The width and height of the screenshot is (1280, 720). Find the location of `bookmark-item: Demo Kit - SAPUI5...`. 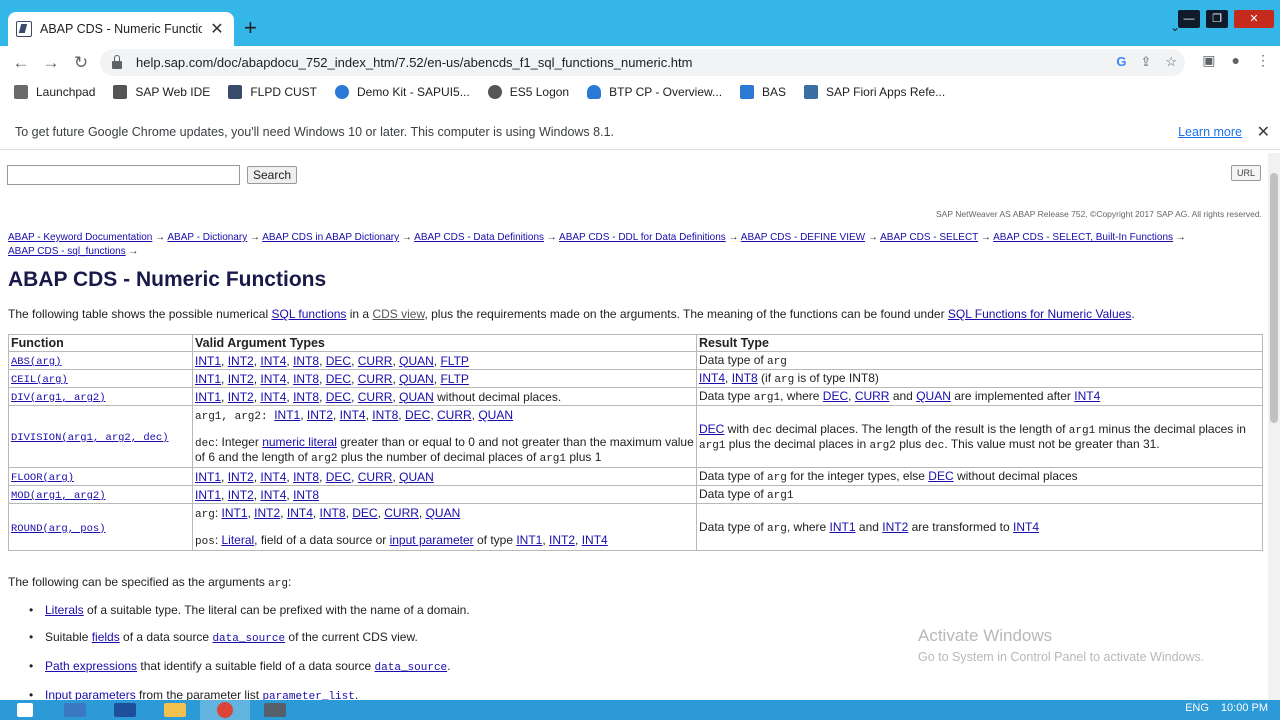

bookmark-item: Demo Kit - SAPUI5... is located at coordinates (402, 92).